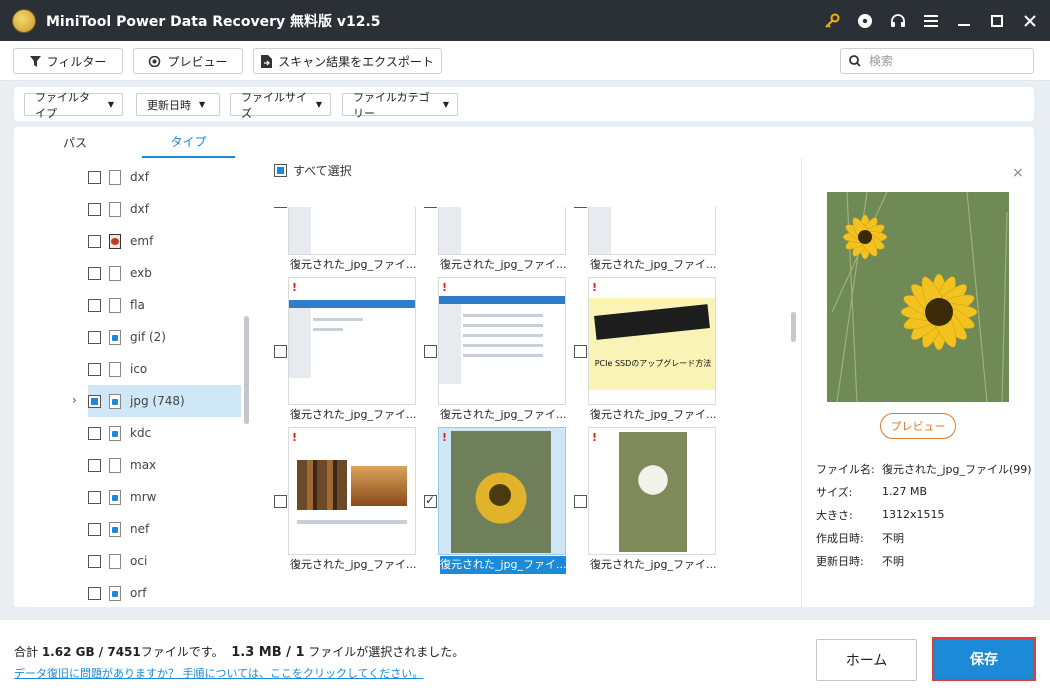  I want to click on home-button: ホーム, so click(866, 660).